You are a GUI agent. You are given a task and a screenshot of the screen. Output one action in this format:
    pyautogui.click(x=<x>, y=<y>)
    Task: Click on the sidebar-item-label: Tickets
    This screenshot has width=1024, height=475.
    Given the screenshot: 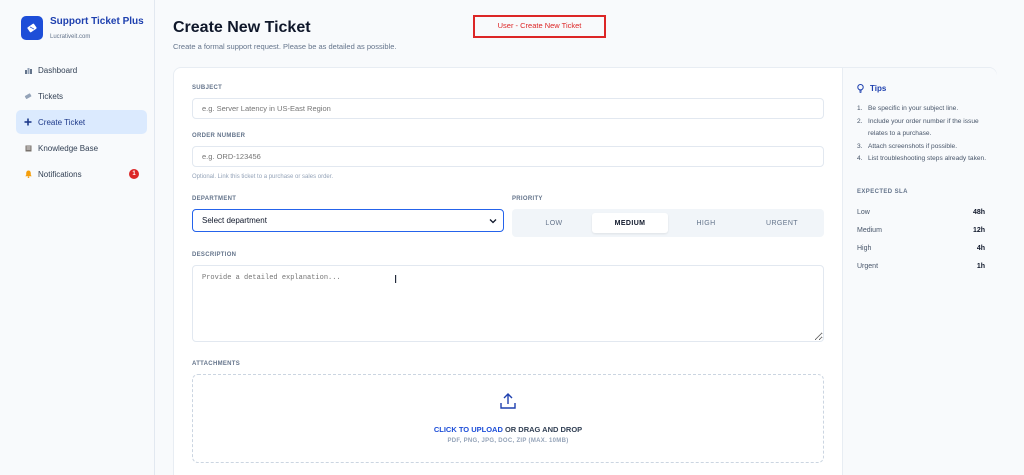 What is the action you would take?
    pyautogui.click(x=51, y=96)
    